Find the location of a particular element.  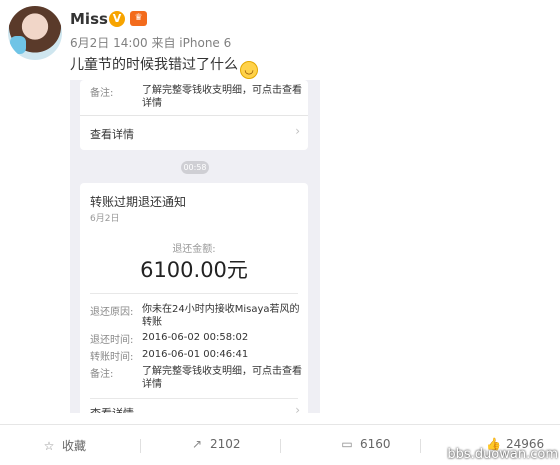

refund-time-value: 2016-06-02 00:58:02 is located at coordinates (195, 337).